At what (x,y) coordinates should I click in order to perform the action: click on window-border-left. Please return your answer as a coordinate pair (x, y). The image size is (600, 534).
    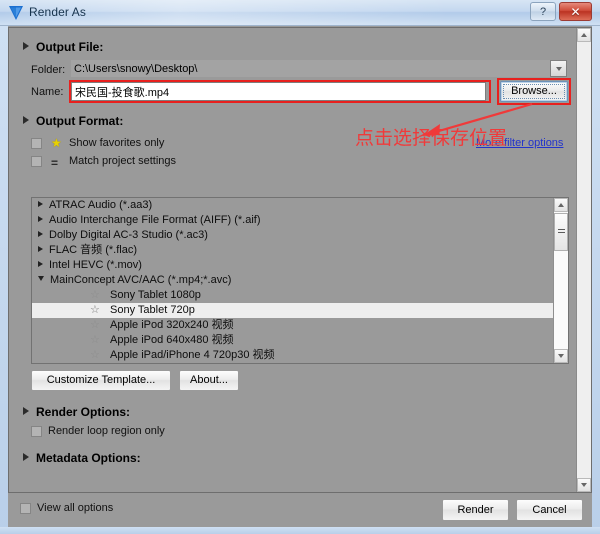
    Looking at the image, I should click on (4, 280).